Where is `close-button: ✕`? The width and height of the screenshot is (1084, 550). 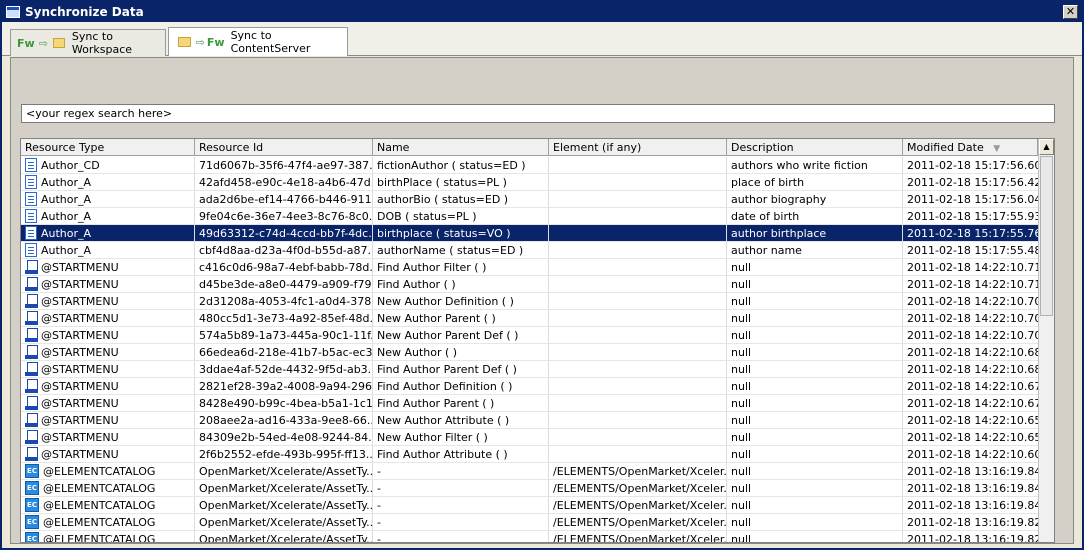 close-button: ✕ is located at coordinates (1070, 12).